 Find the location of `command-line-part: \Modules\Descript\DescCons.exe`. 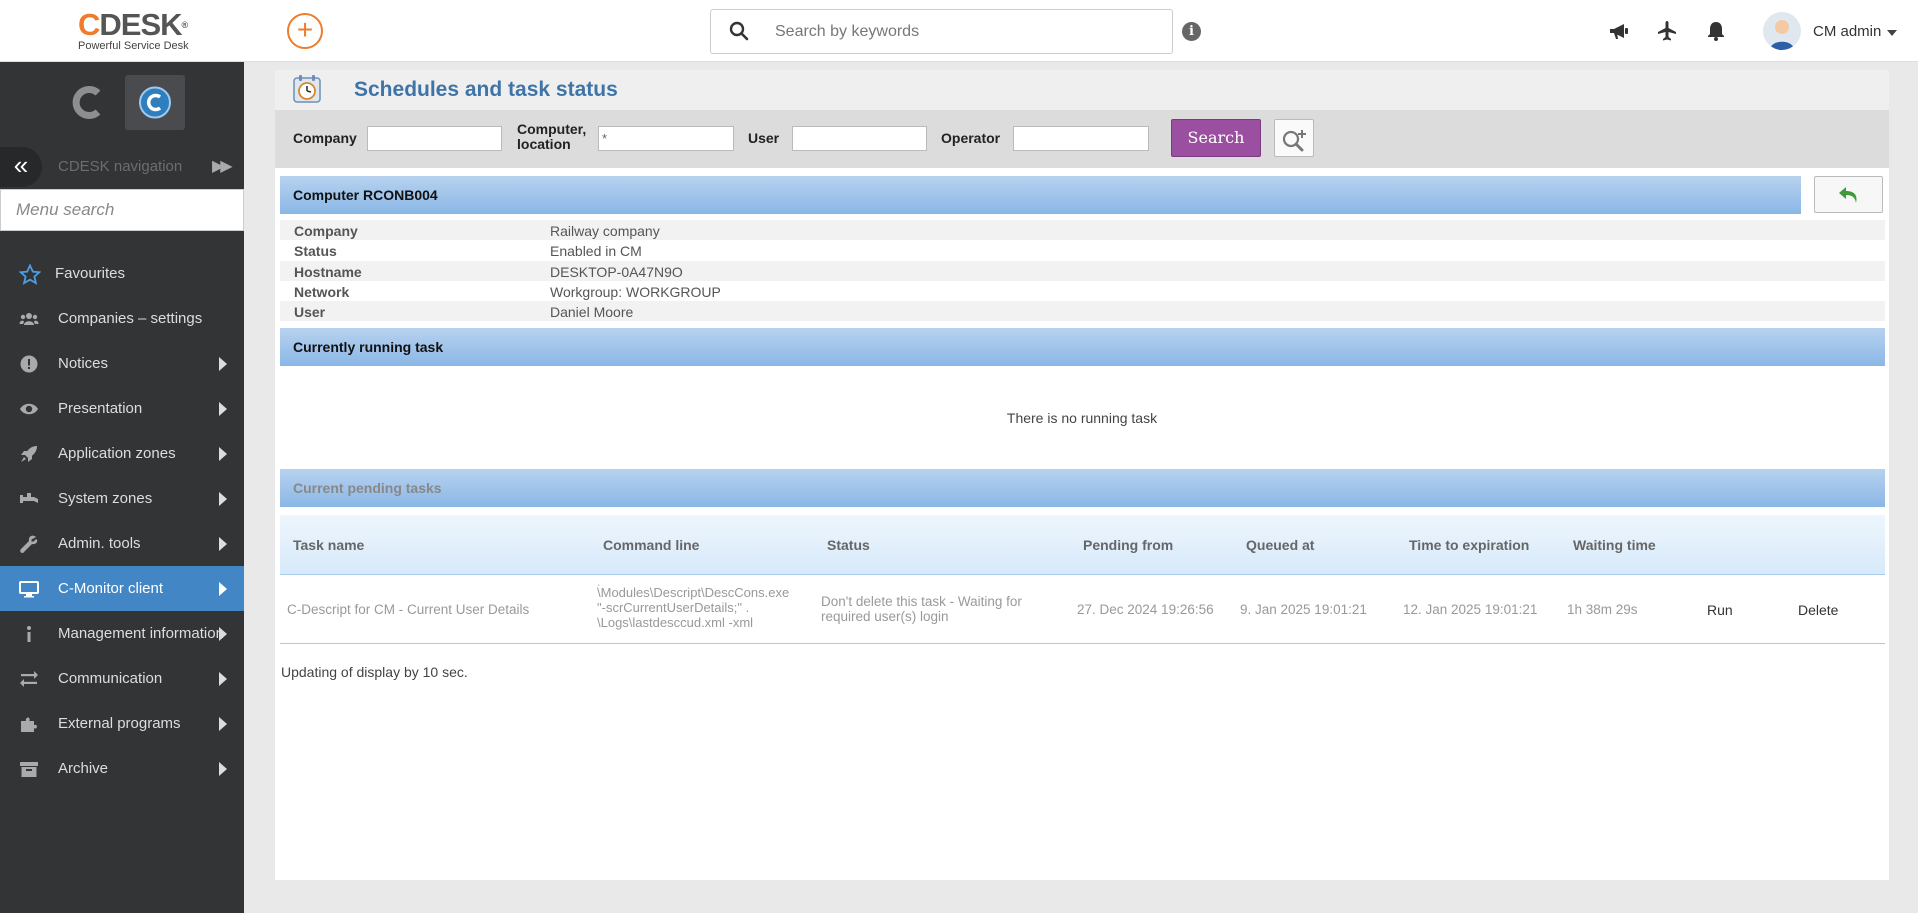

command-line-part: \Modules\Descript\DescCons.exe is located at coordinates (693, 592).